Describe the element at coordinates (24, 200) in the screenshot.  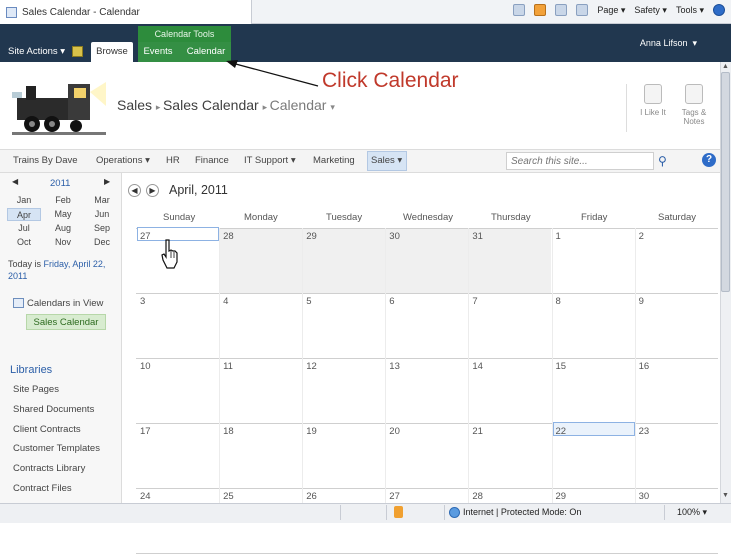
I see `month-jan: Jan` at that location.